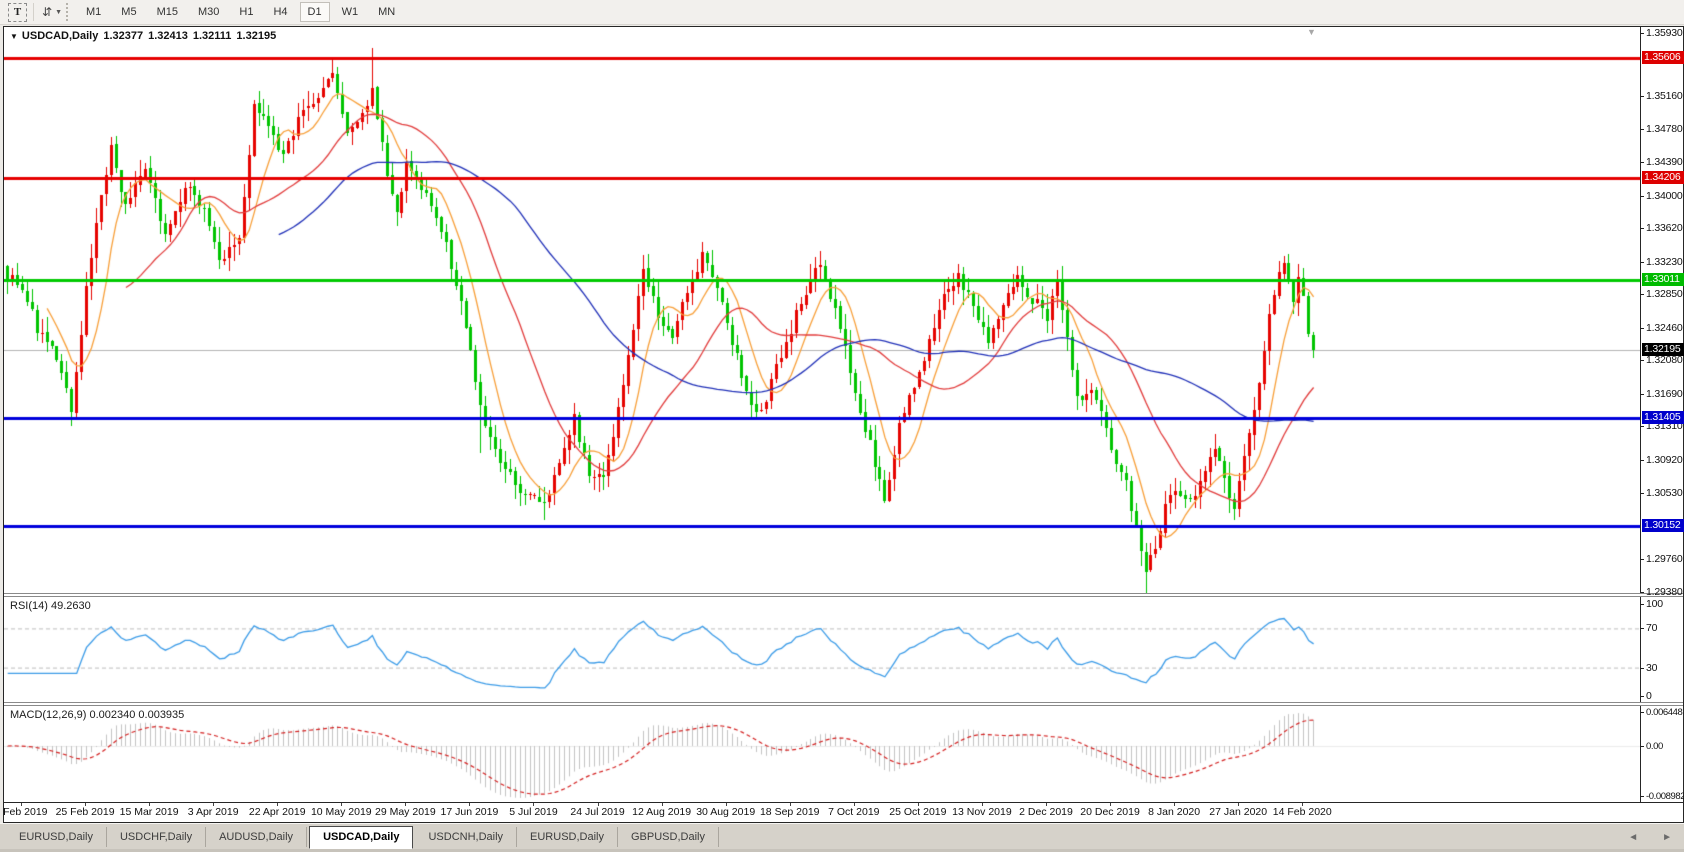  Describe the element at coordinates (33, 12) in the screenshot. I see `toolbar-separator` at that location.